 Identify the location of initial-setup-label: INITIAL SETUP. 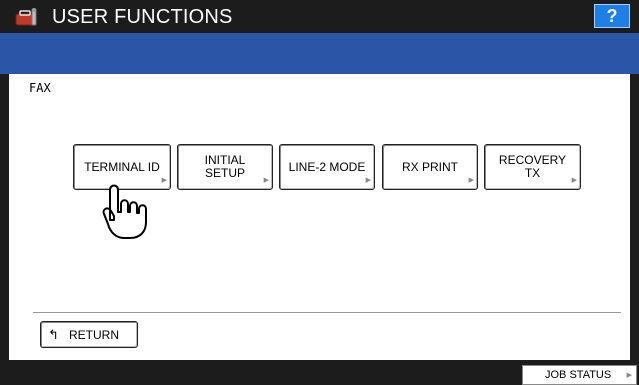
(225, 166).